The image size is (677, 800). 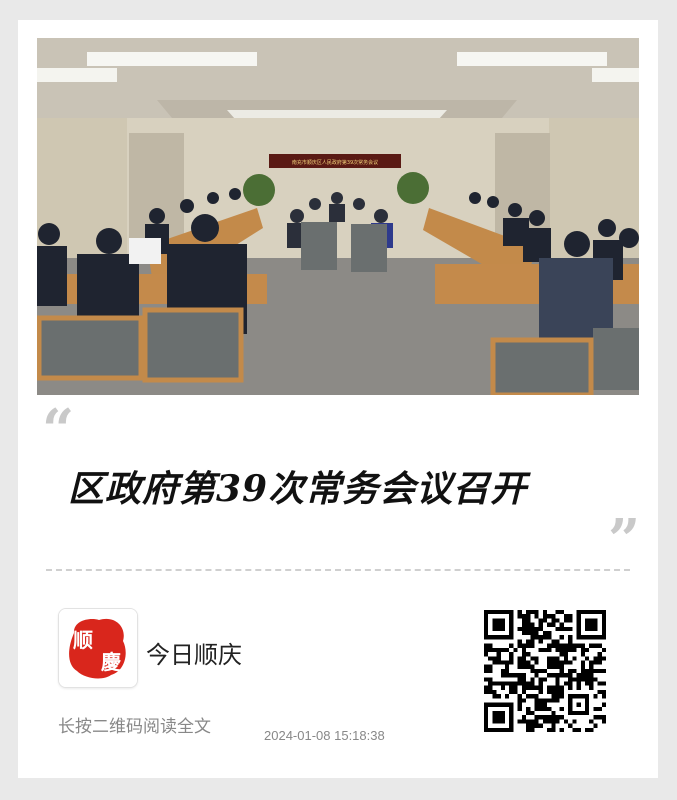 I want to click on source-name: 今日顺庆, so click(x=194, y=655).